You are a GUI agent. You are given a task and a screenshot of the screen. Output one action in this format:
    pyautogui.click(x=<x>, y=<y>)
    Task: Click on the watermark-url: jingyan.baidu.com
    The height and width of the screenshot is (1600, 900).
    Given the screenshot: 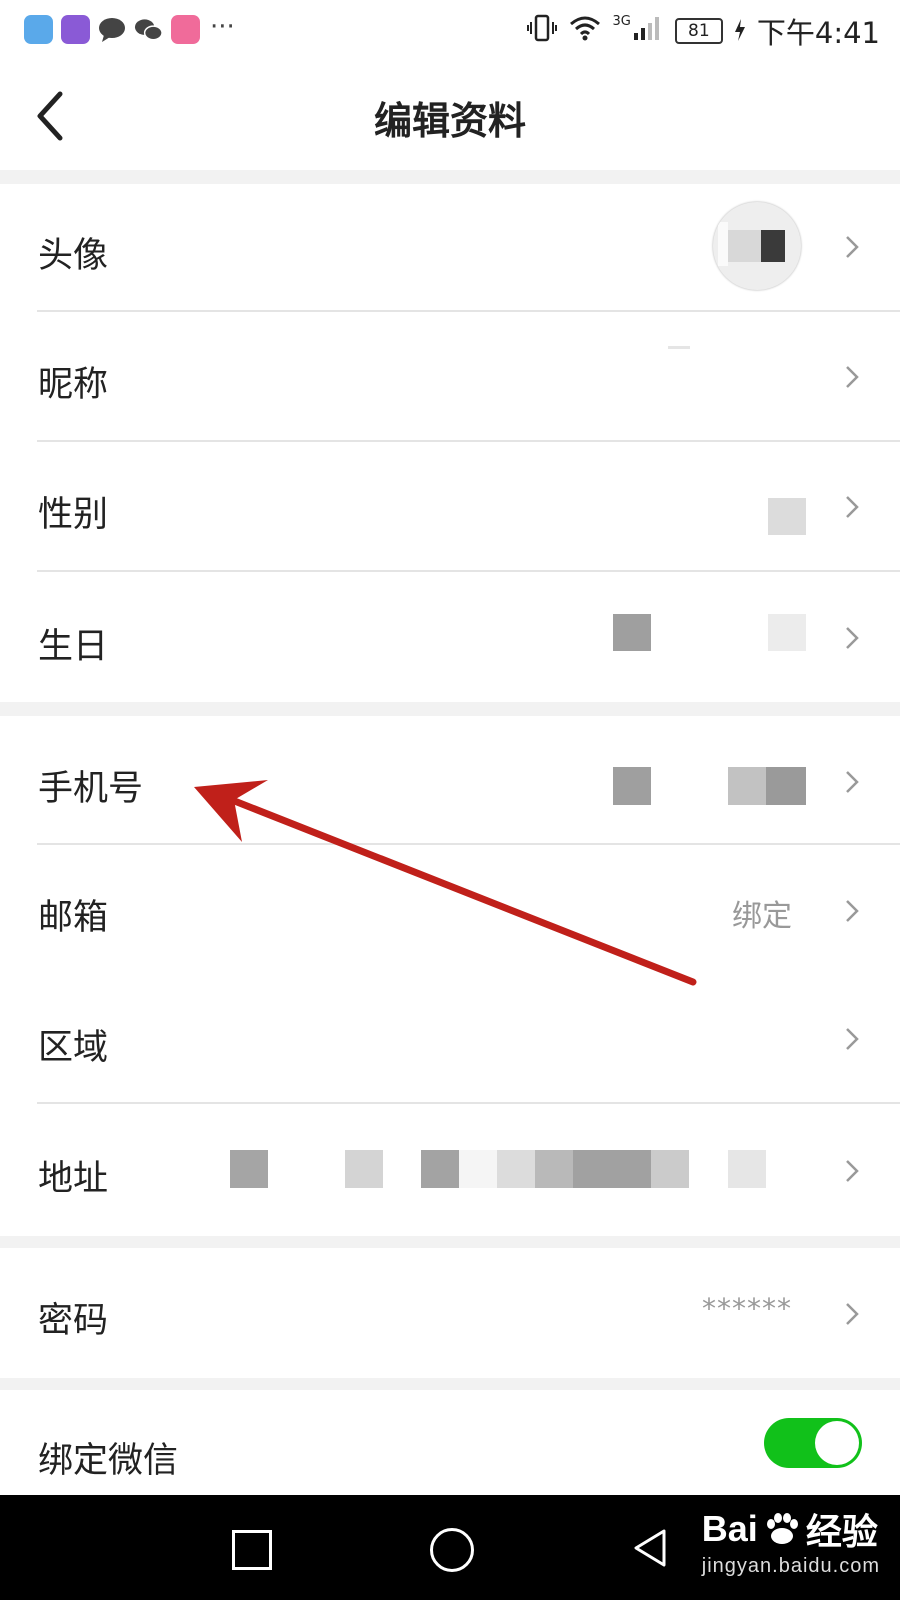 What is the action you would take?
    pyautogui.click(x=790, y=1566)
    